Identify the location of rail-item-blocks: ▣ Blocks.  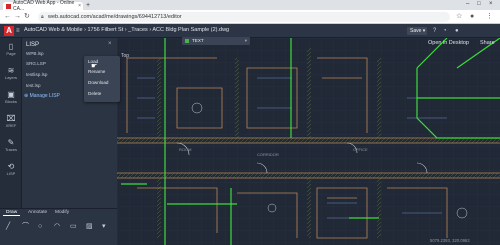
(11, 97).